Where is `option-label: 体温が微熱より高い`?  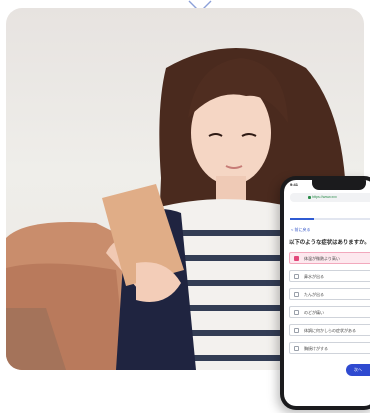
option-label: 体温が微熱より高い is located at coordinates (322, 258).